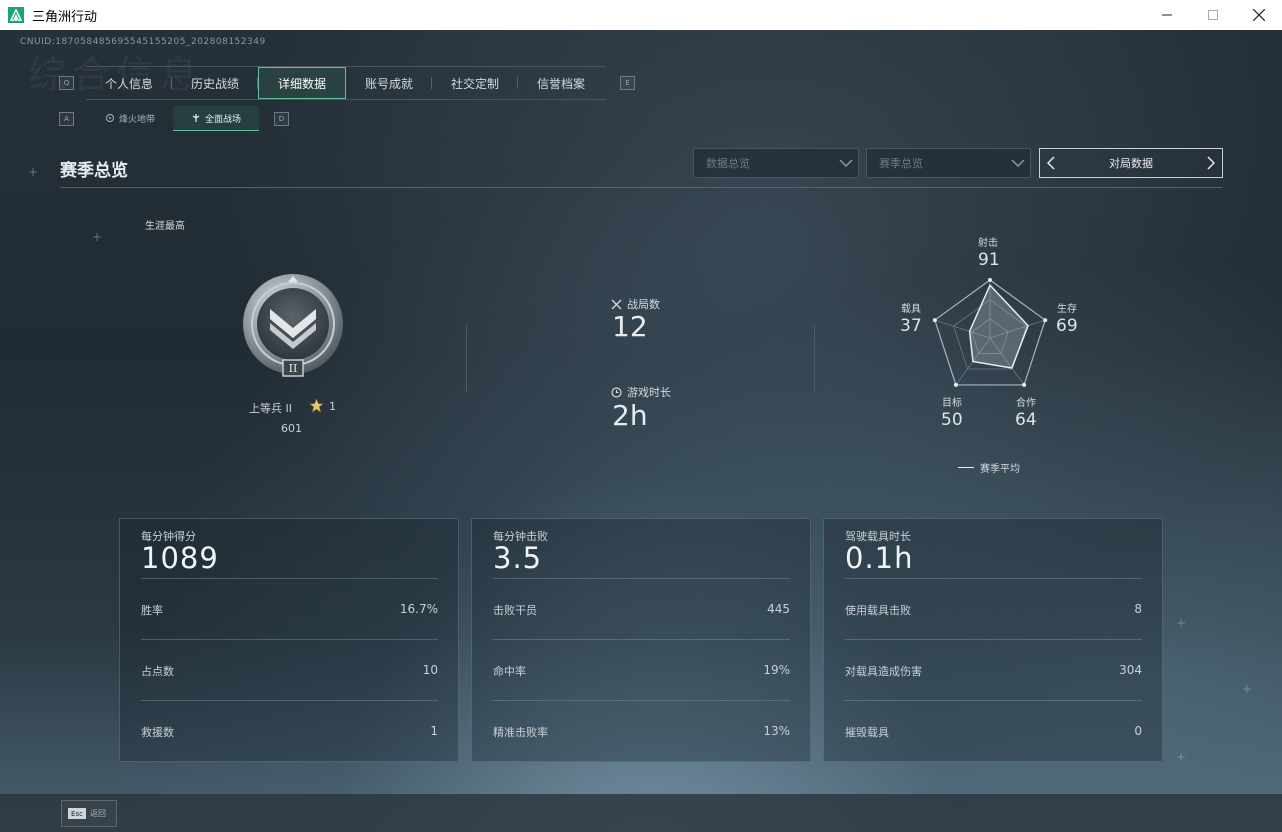 This screenshot has height=832, width=1282. What do you see at coordinates (993, 627) in the screenshot?
I see `card-row: 使用载具击败 8` at bounding box center [993, 627].